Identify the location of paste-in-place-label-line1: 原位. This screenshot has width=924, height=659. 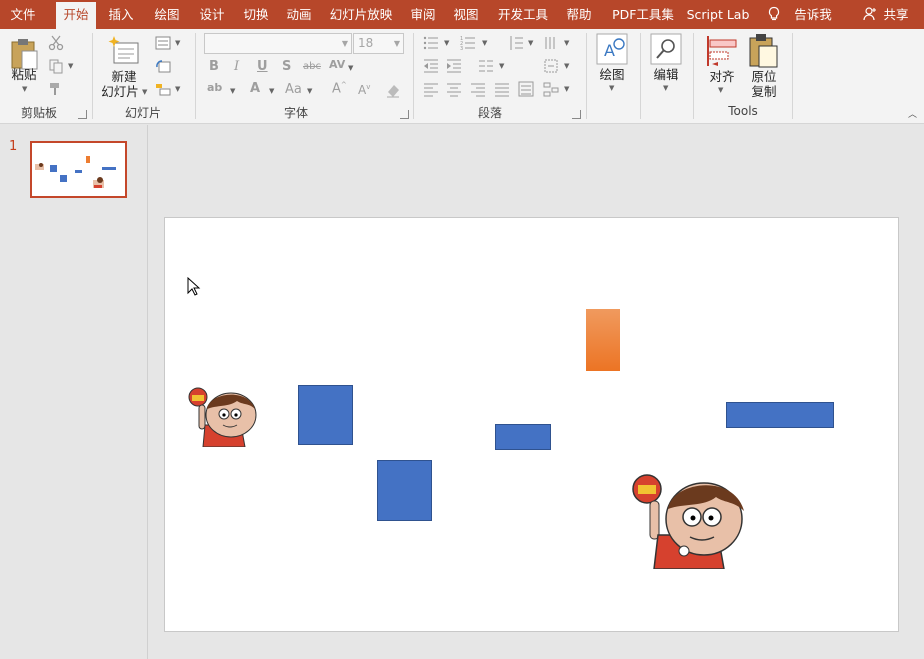
(764, 77).